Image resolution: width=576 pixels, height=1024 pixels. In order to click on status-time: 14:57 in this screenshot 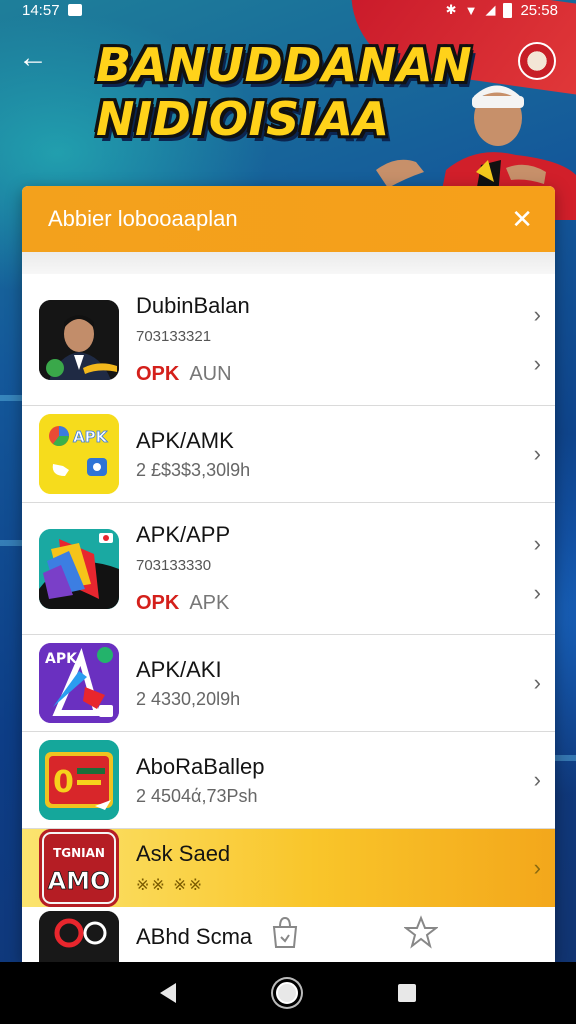, I will do `click(41, 10)`.